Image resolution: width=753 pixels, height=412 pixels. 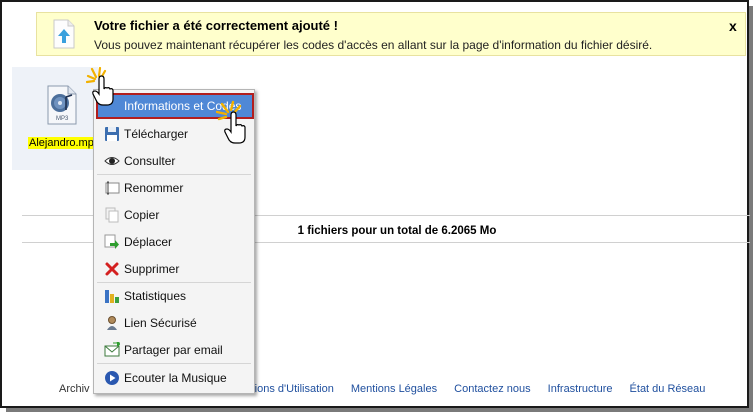 I want to click on floppy-disk-icon, so click(x=112, y=134).